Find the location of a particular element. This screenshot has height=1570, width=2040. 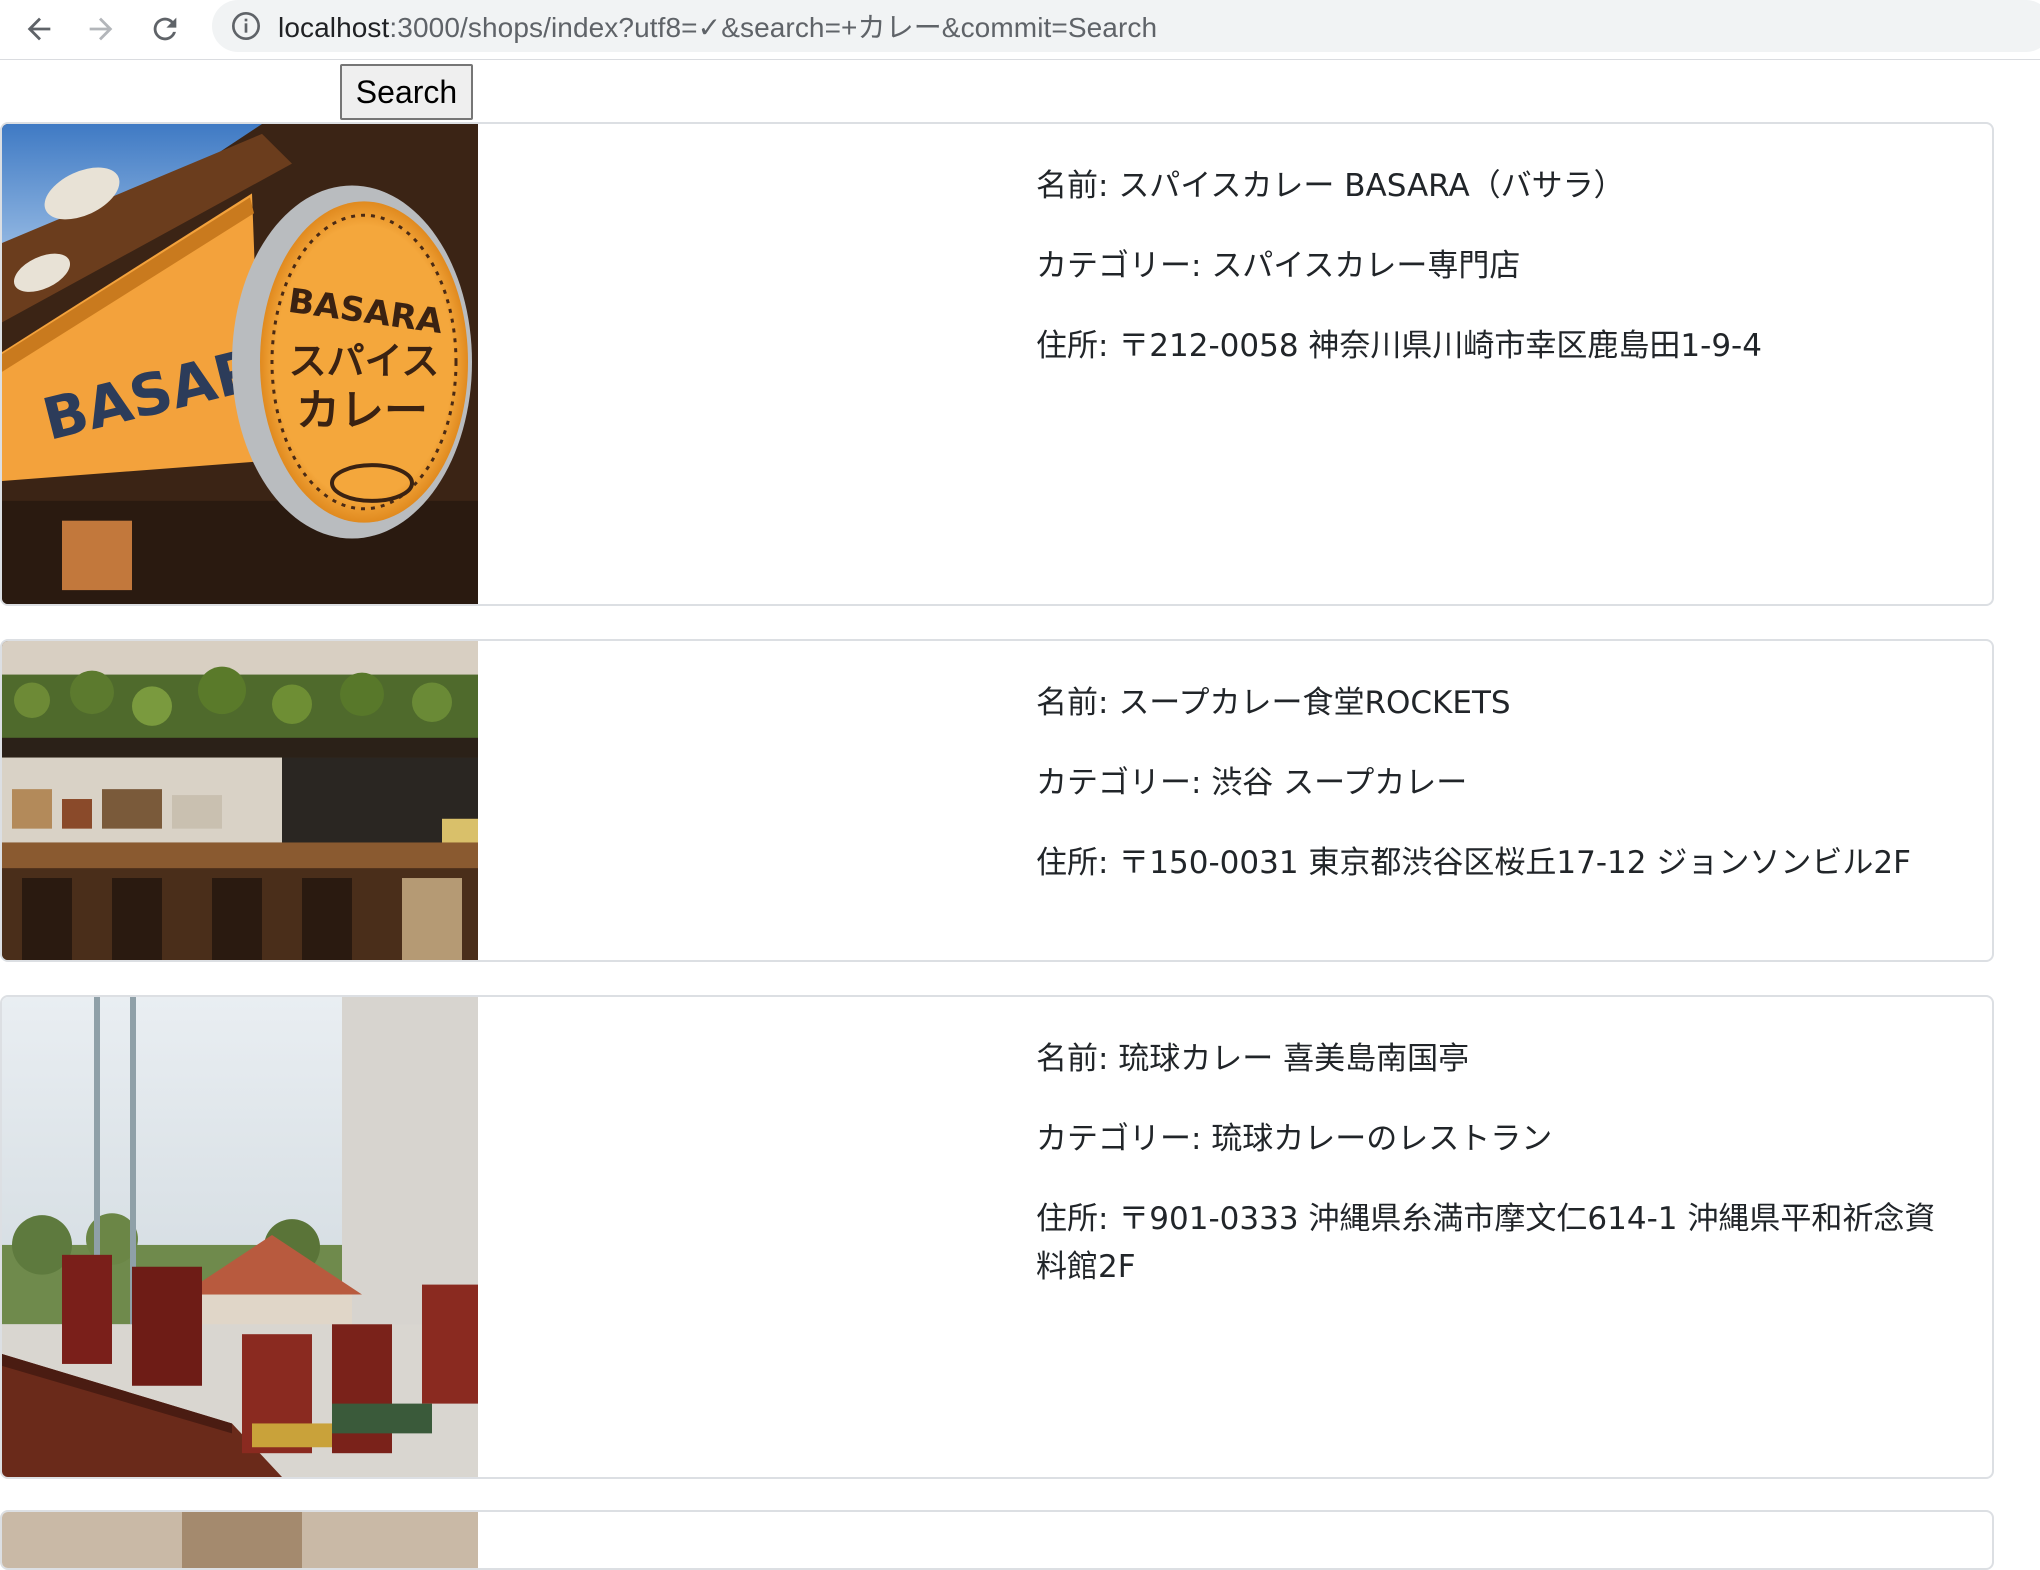

shop-name: 名前: スープカレー食堂ROCKETS is located at coordinates (1496, 703).